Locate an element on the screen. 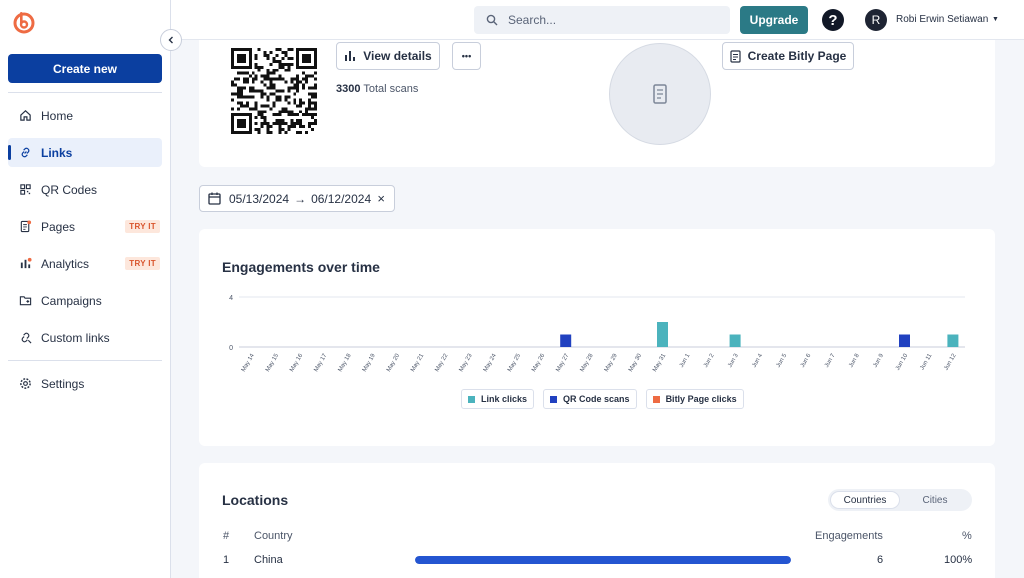 This screenshot has width=1024, height=578. sidebar-item-pages: Pages TRY IT is located at coordinates (85, 226).